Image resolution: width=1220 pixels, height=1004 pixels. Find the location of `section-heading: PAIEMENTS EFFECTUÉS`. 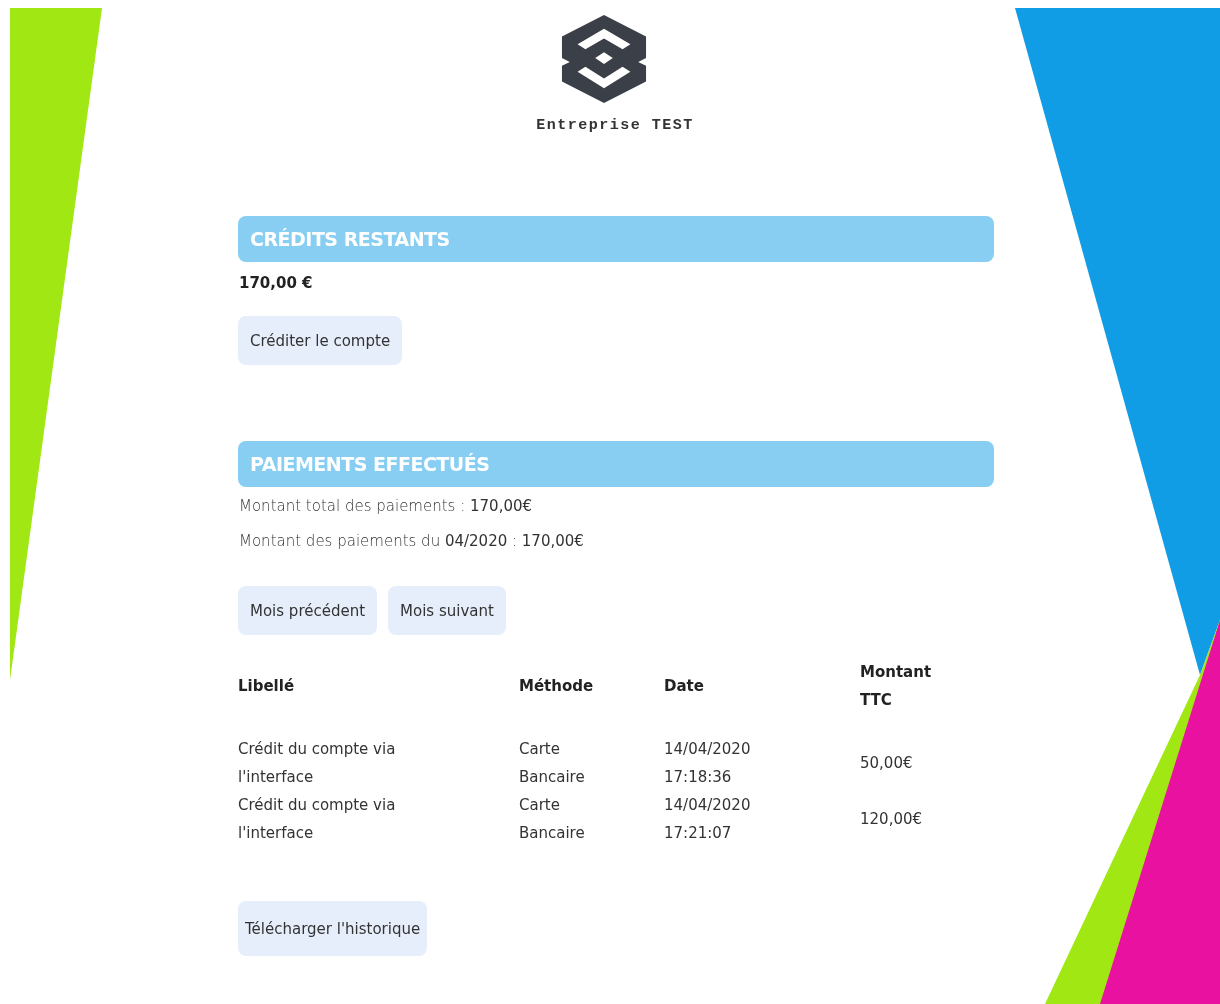

section-heading: PAIEMENTS EFFECTUÉS is located at coordinates (616, 464).